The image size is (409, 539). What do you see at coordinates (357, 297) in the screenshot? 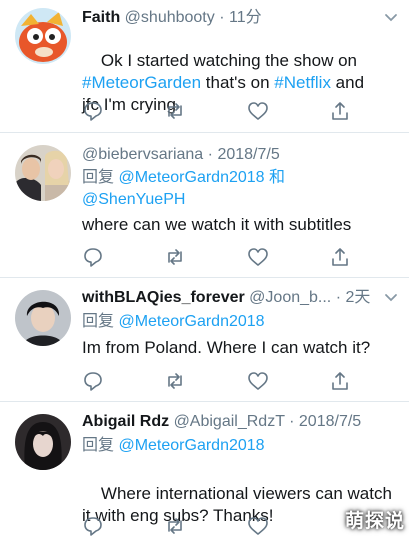
I see `timestamp: 2天` at bounding box center [357, 297].